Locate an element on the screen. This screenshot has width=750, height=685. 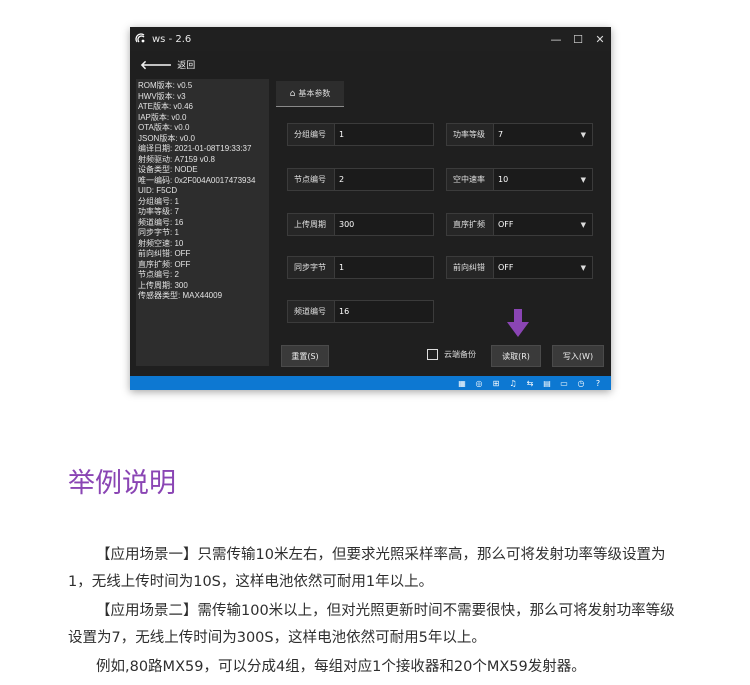
clock-icon: ◷ is located at coordinates (581, 383).